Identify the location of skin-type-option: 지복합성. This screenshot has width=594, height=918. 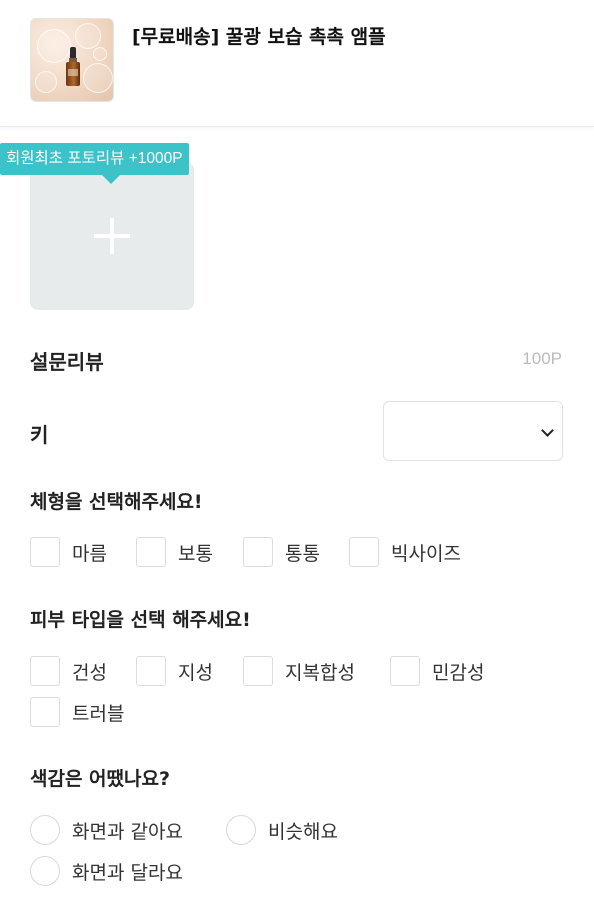
(299, 671).